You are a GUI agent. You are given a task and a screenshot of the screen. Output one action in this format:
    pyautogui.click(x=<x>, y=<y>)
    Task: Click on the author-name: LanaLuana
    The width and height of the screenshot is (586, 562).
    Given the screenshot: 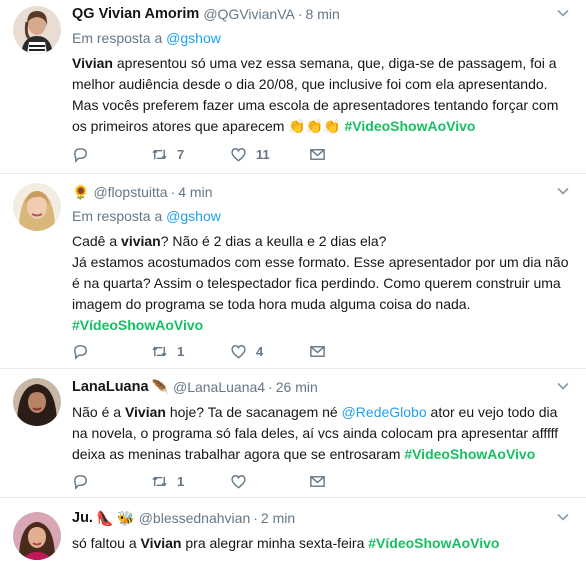 What is the action you would take?
    pyautogui.click(x=110, y=387)
    